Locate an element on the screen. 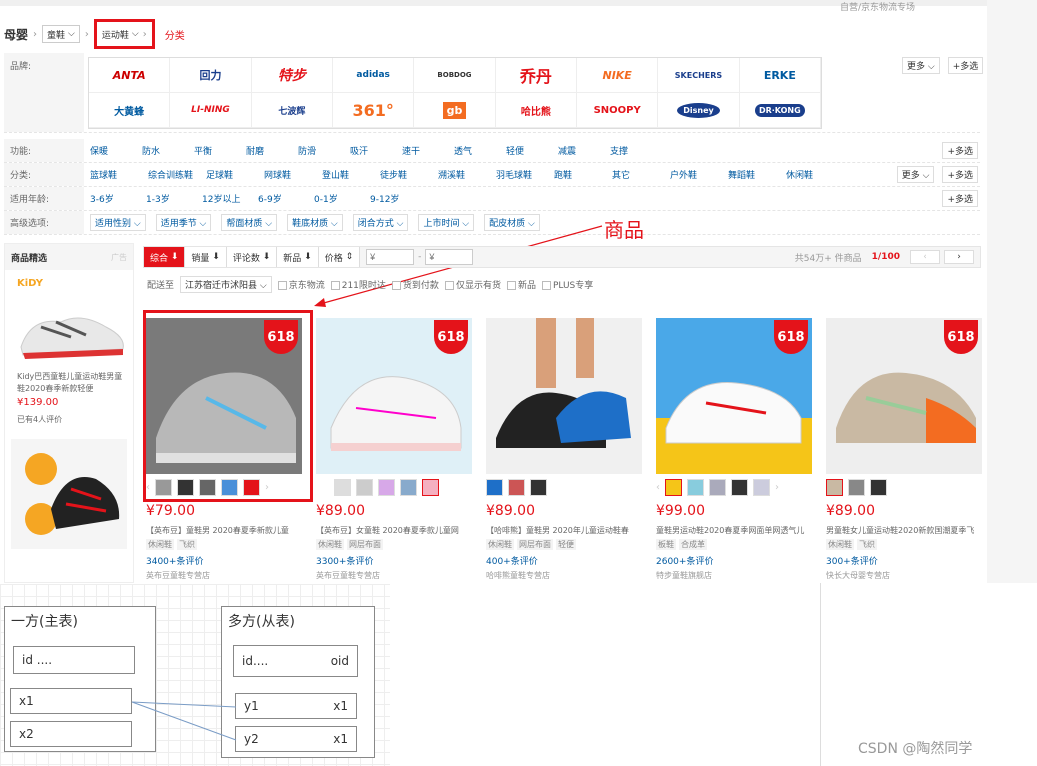 The height and width of the screenshot is (766, 1037). product-comments: 2600+条评价 is located at coordinates (735, 560).